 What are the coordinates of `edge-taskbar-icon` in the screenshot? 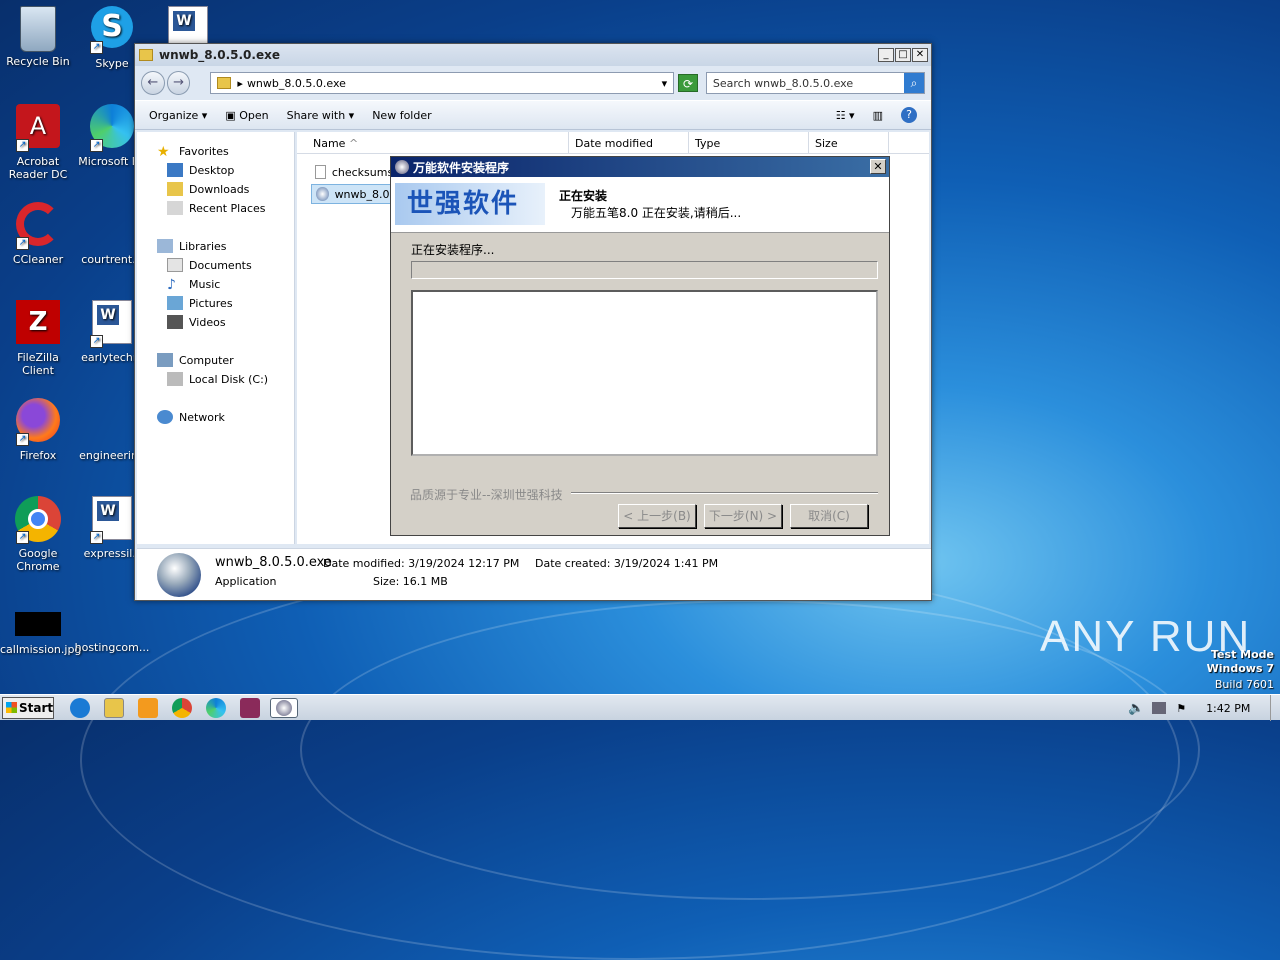 It's located at (216, 708).